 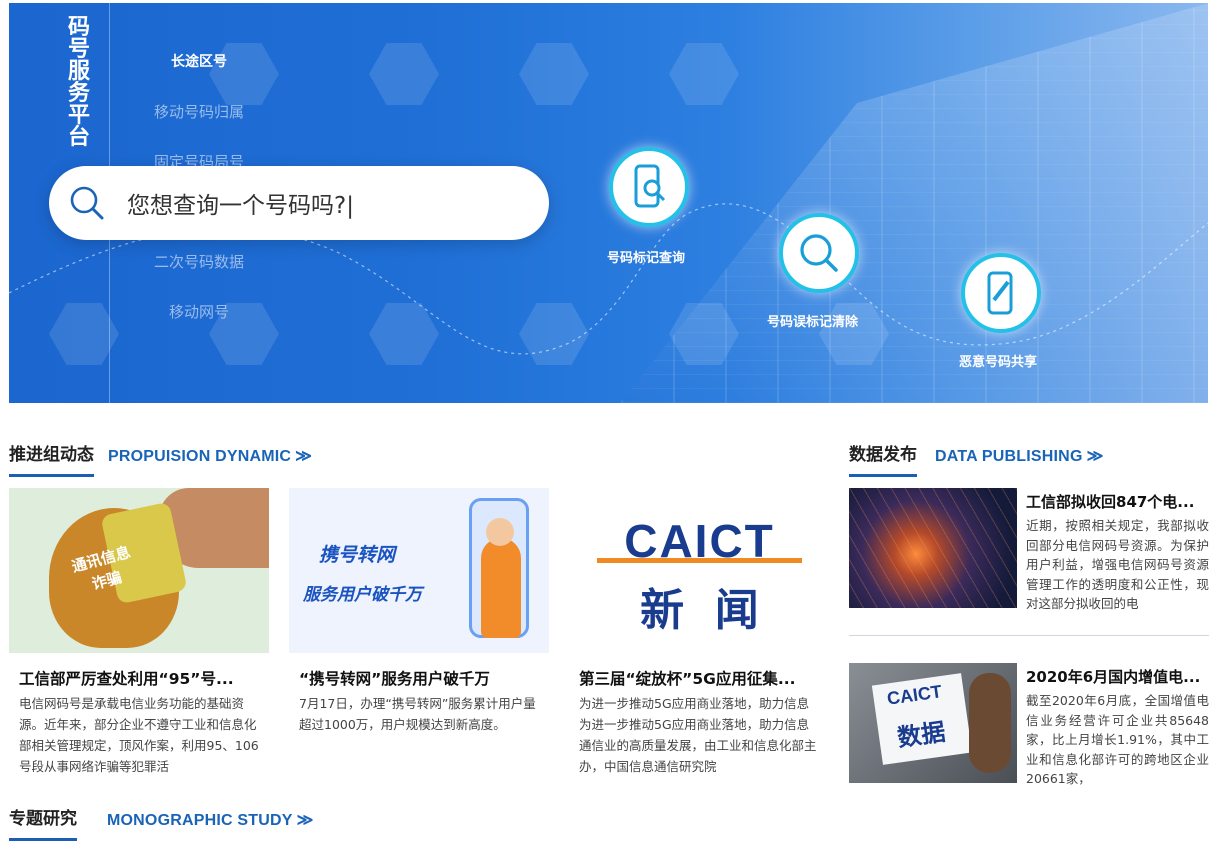 I want to click on publishing-section-header: 数据发布 DATA PUBLISHING ≫, so click(x=976, y=458).